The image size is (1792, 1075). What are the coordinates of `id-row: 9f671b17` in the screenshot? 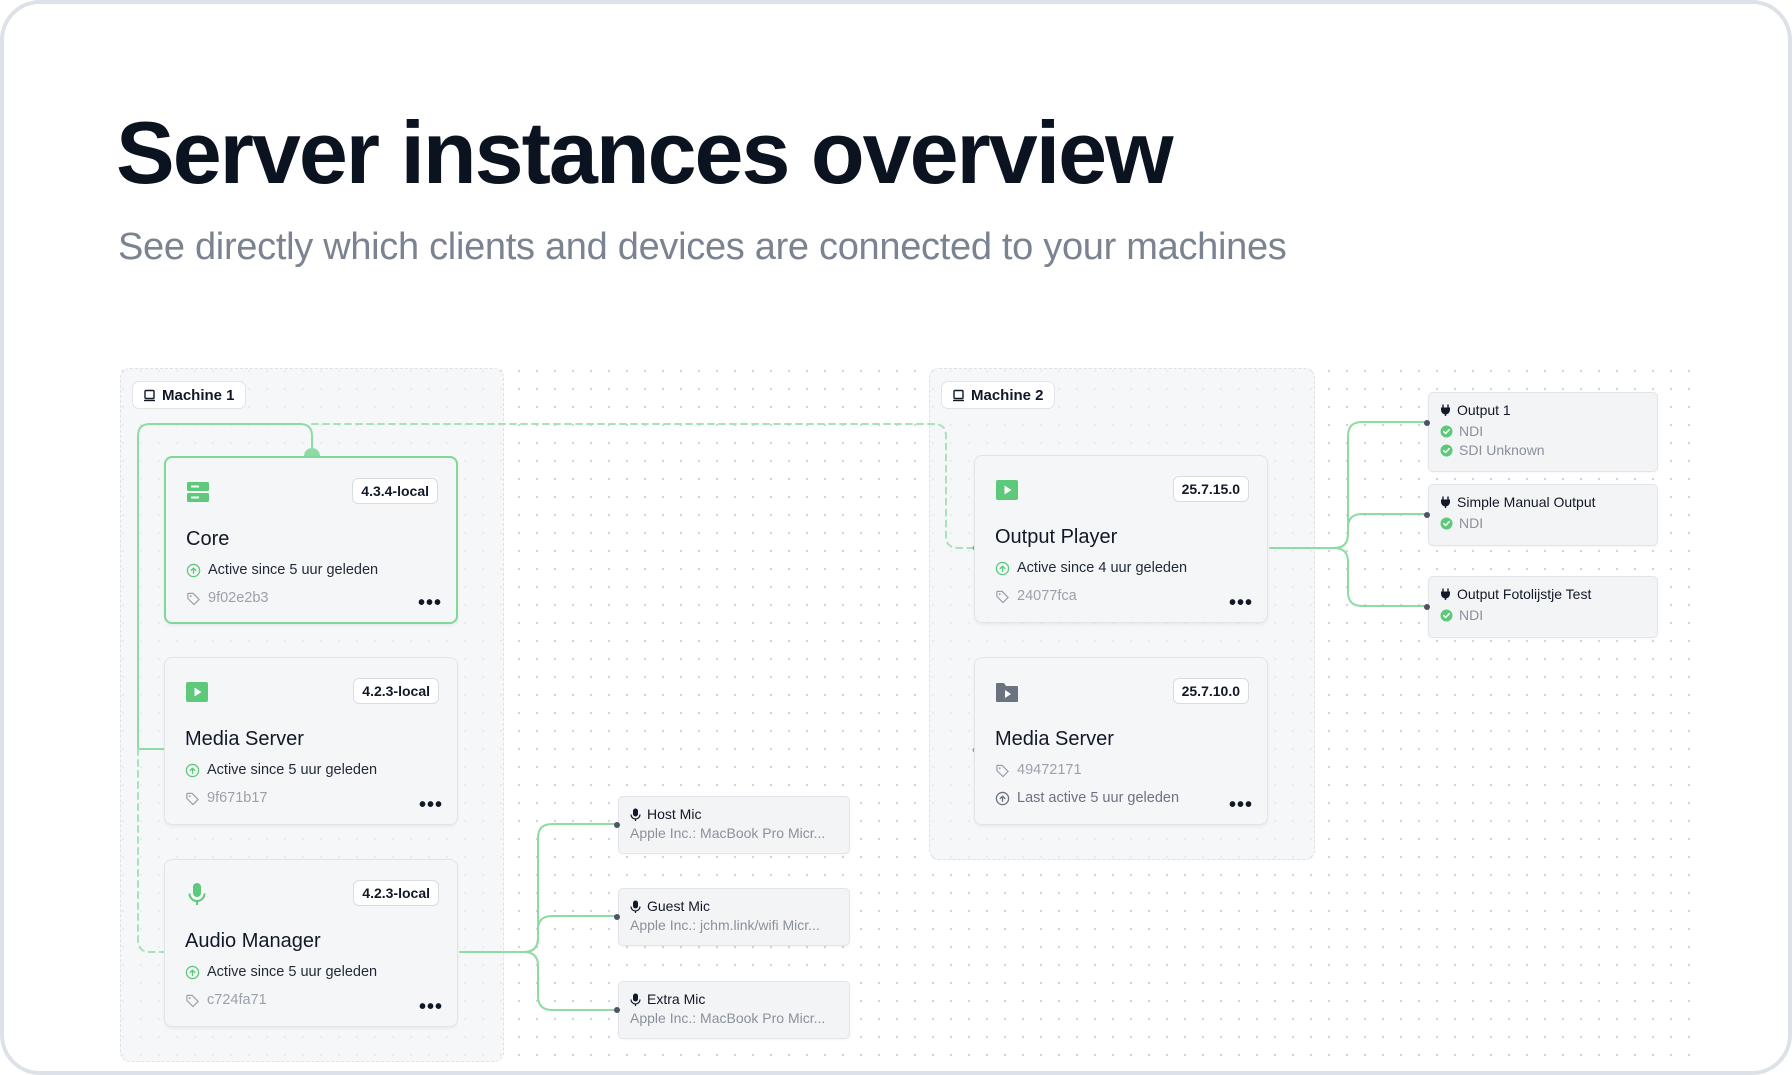 It's located at (226, 798).